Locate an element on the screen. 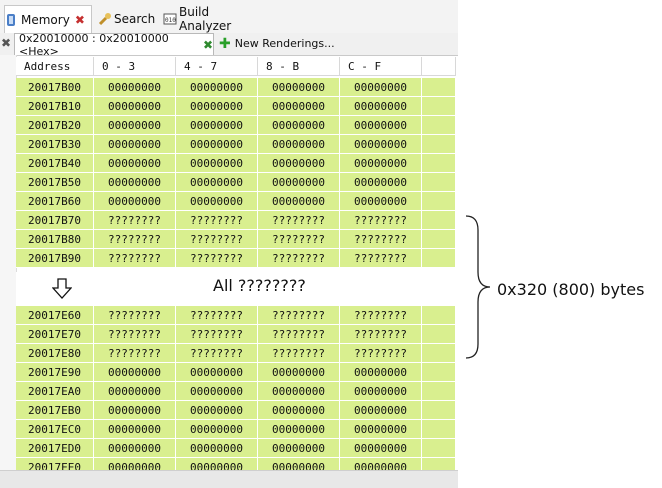 This screenshot has width=662, height=488. table-row: 20017B00 00000000 00000000 00000000 00000000 is located at coordinates (236, 87).